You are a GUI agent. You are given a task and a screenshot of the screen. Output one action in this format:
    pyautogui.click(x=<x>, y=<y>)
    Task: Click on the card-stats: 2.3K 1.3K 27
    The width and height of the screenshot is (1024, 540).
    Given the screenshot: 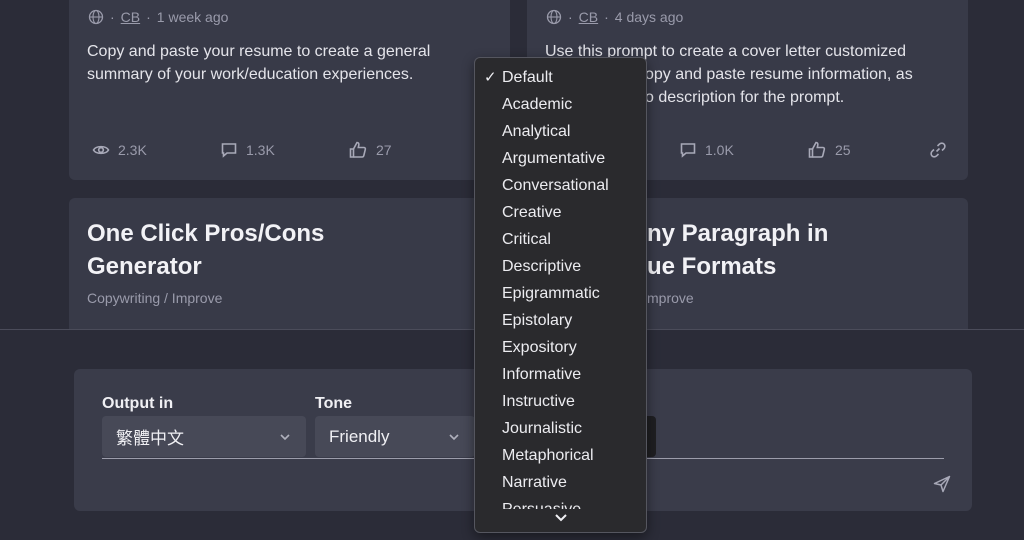 What is the action you would take?
    pyautogui.click(x=242, y=150)
    